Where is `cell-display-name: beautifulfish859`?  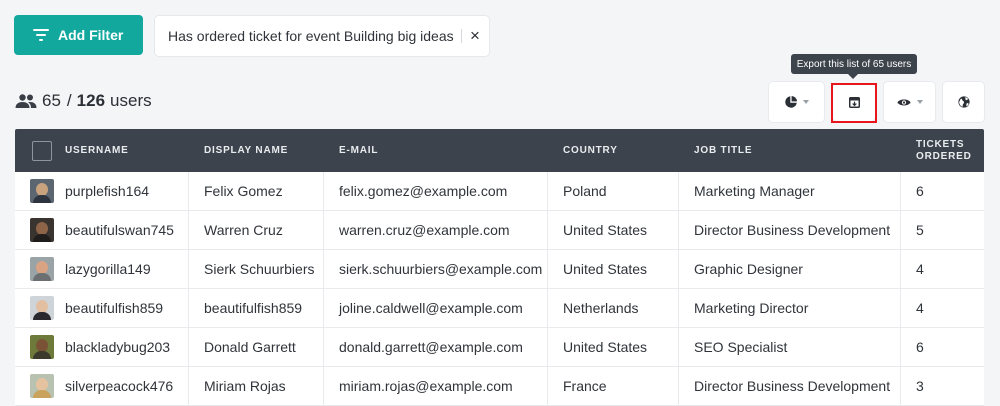 cell-display-name: beautifulfish859 is located at coordinates (256, 308).